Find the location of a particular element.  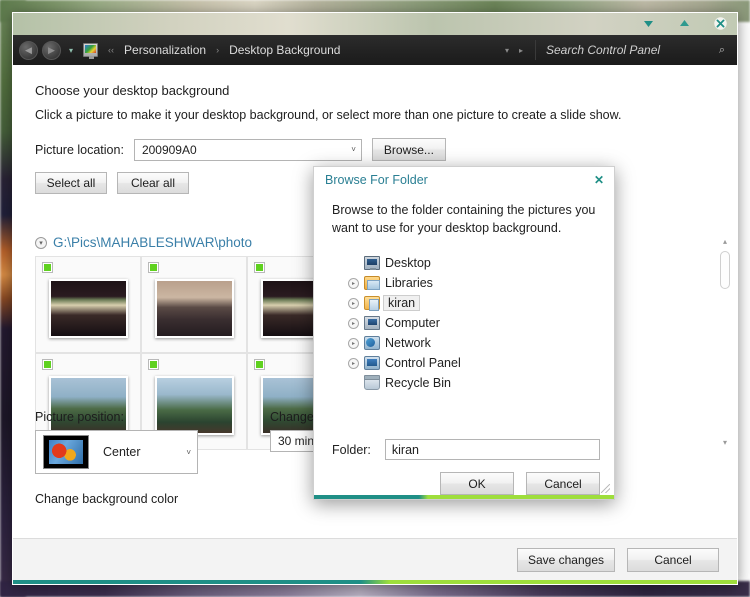

tree-item-label: kiran is located at coordinates (402, 303).